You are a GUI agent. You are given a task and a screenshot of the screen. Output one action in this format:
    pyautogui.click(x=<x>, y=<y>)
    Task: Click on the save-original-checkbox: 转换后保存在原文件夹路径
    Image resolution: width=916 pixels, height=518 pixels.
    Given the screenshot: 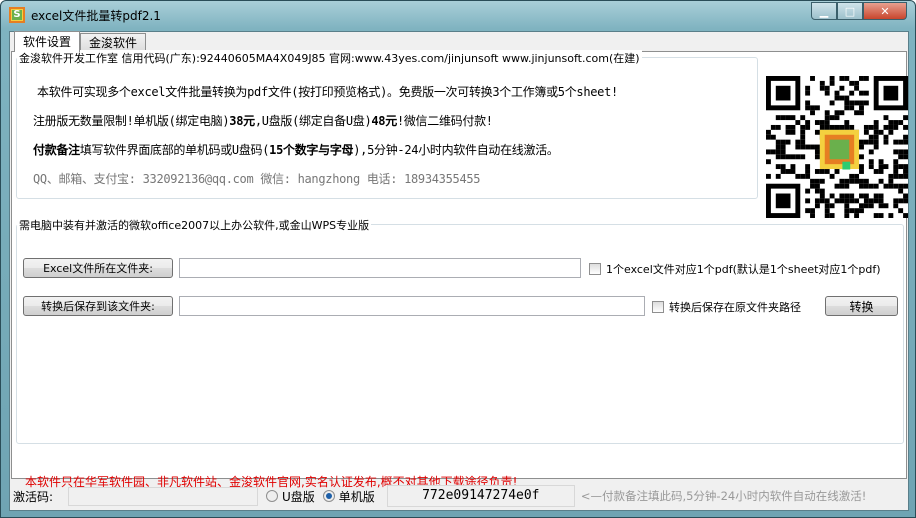 What is the action you would take?
    pyautogui.click(x=726, y=307)
    